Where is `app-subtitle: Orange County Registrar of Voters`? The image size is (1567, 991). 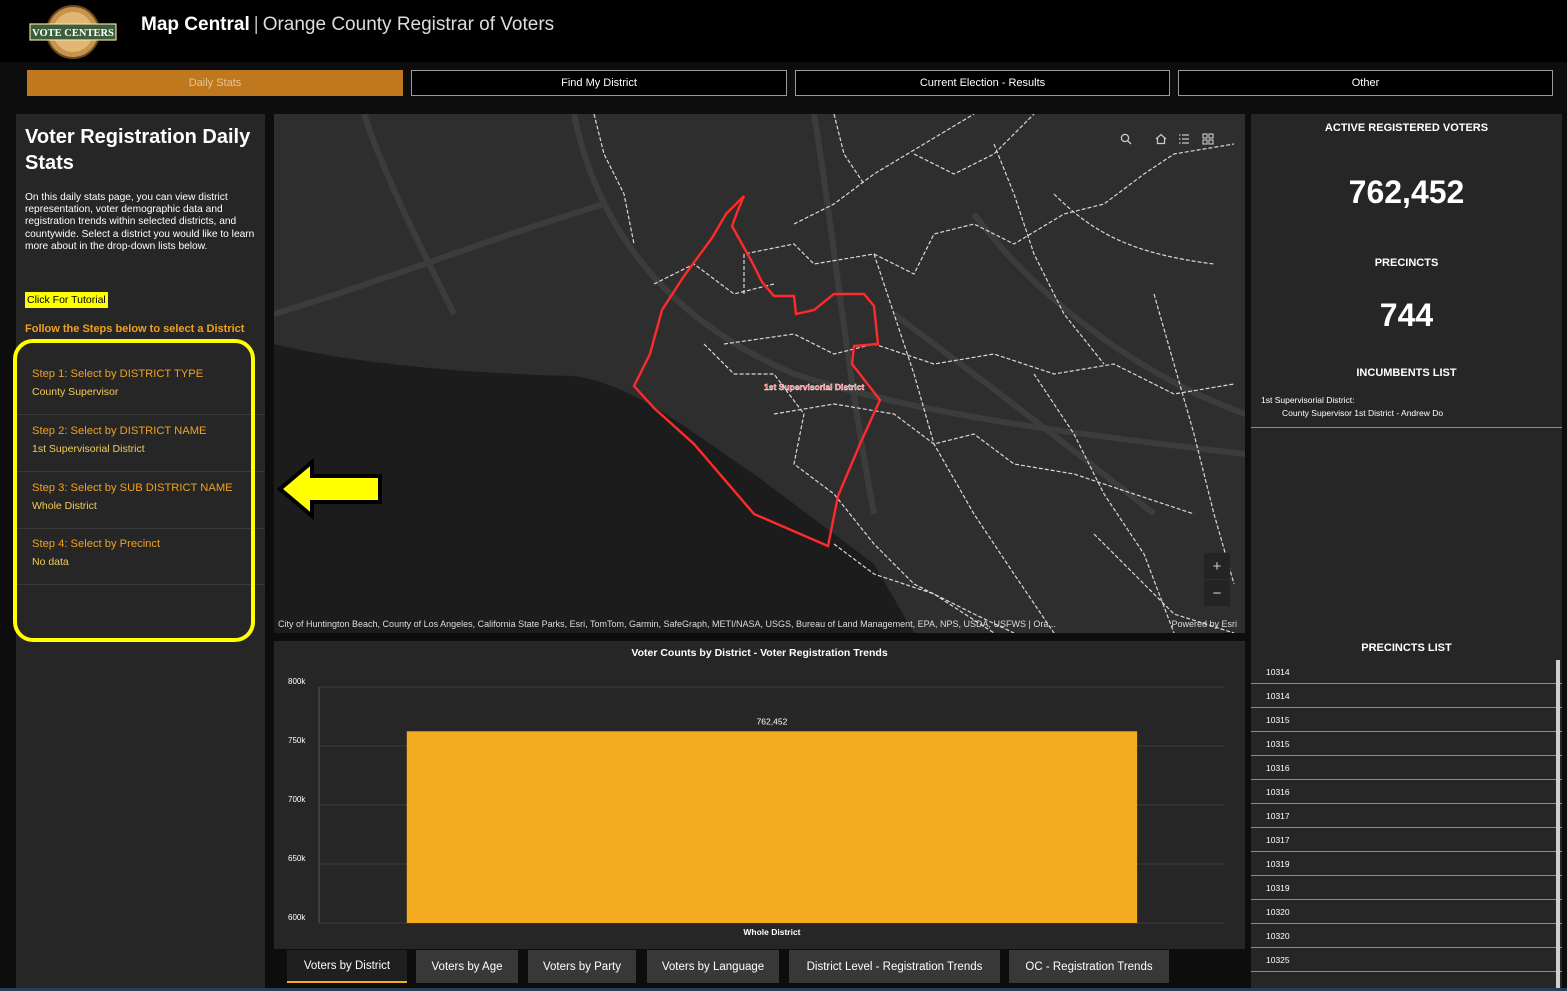 app-subtitle: Orange County Registrar of Voters is located at coordinates (408, 24).